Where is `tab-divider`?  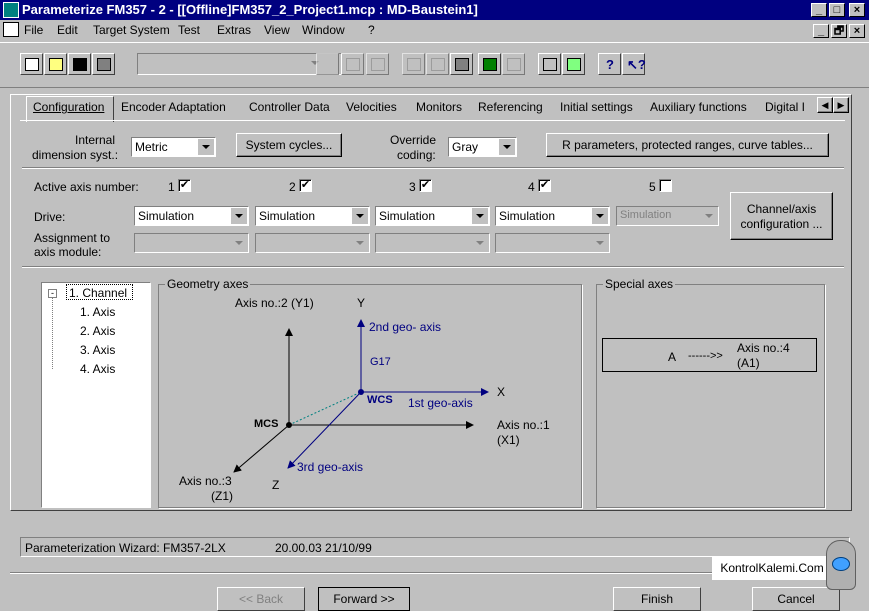 tab-divider is located at coordinates (432, 120).